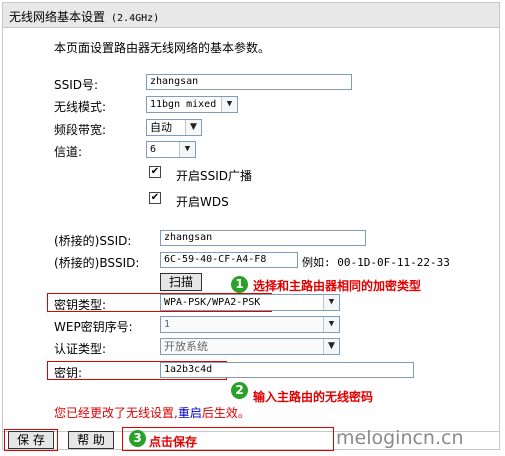 The height and width of the screenshot is (456, 505). Describe the element at coordinates (57, 17) in the screenshot. I see `title-text: 无线网络基本设置` at that location.